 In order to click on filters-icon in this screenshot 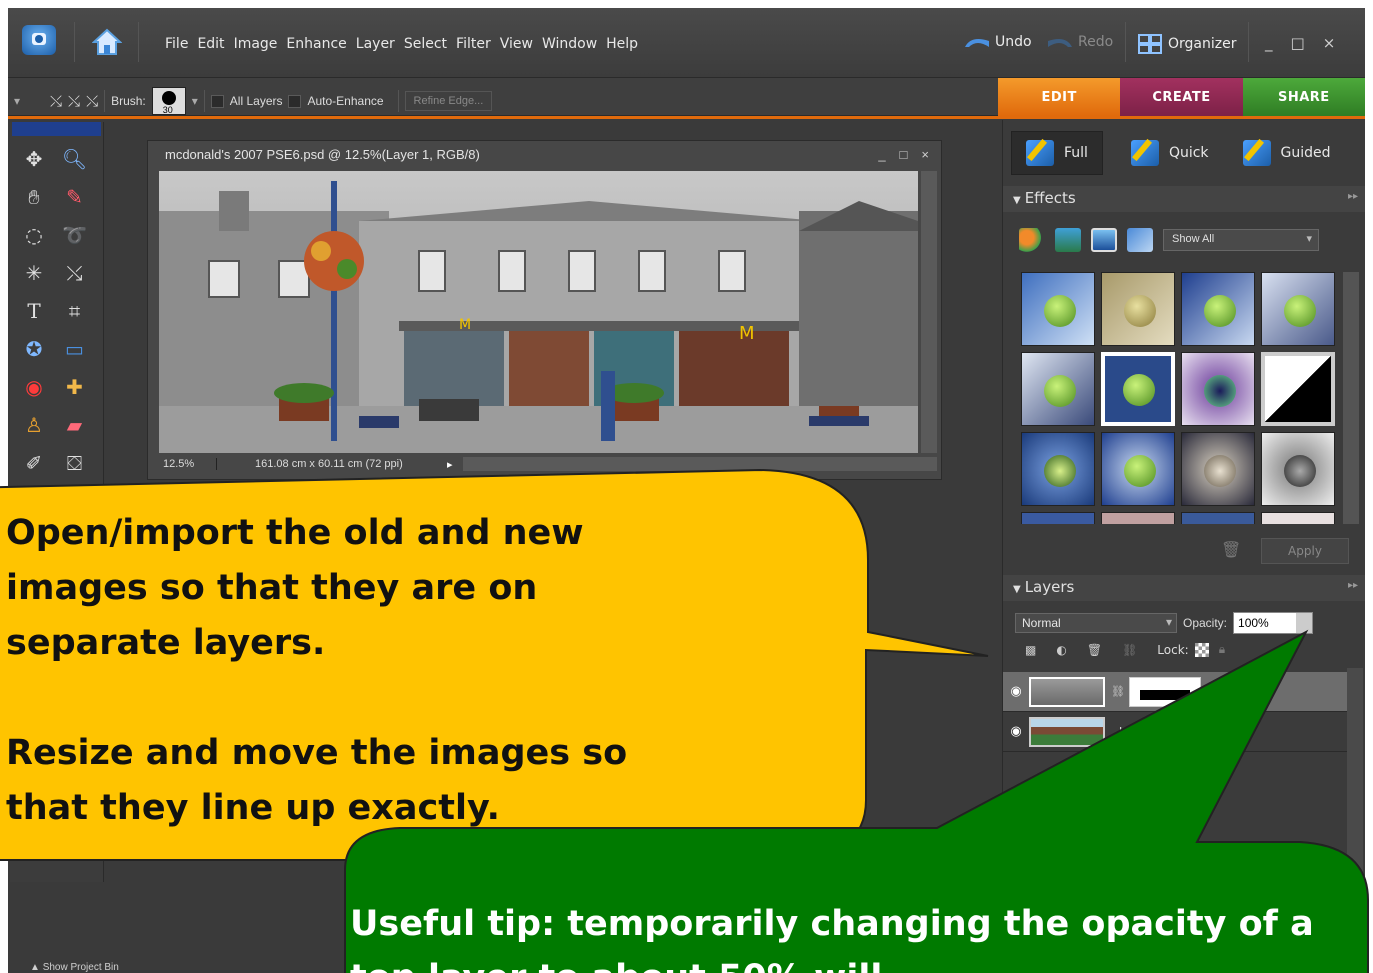, I will do `click(1032, 240)`.